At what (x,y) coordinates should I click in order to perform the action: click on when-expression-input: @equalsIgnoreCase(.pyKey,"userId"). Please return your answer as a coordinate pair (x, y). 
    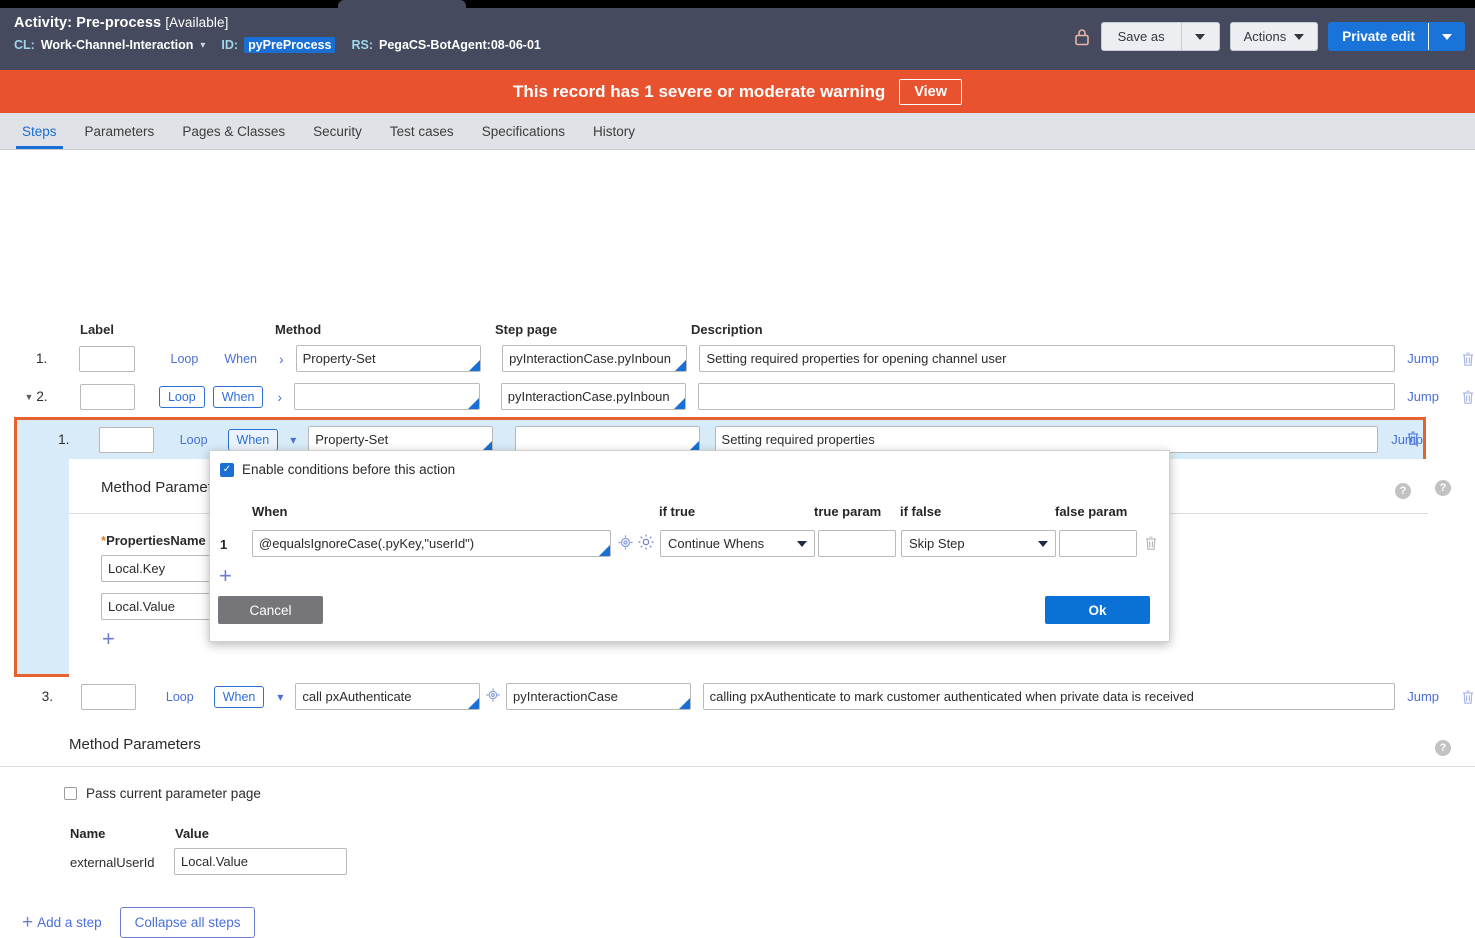
    Looking at the image, I should click on (431, 543).